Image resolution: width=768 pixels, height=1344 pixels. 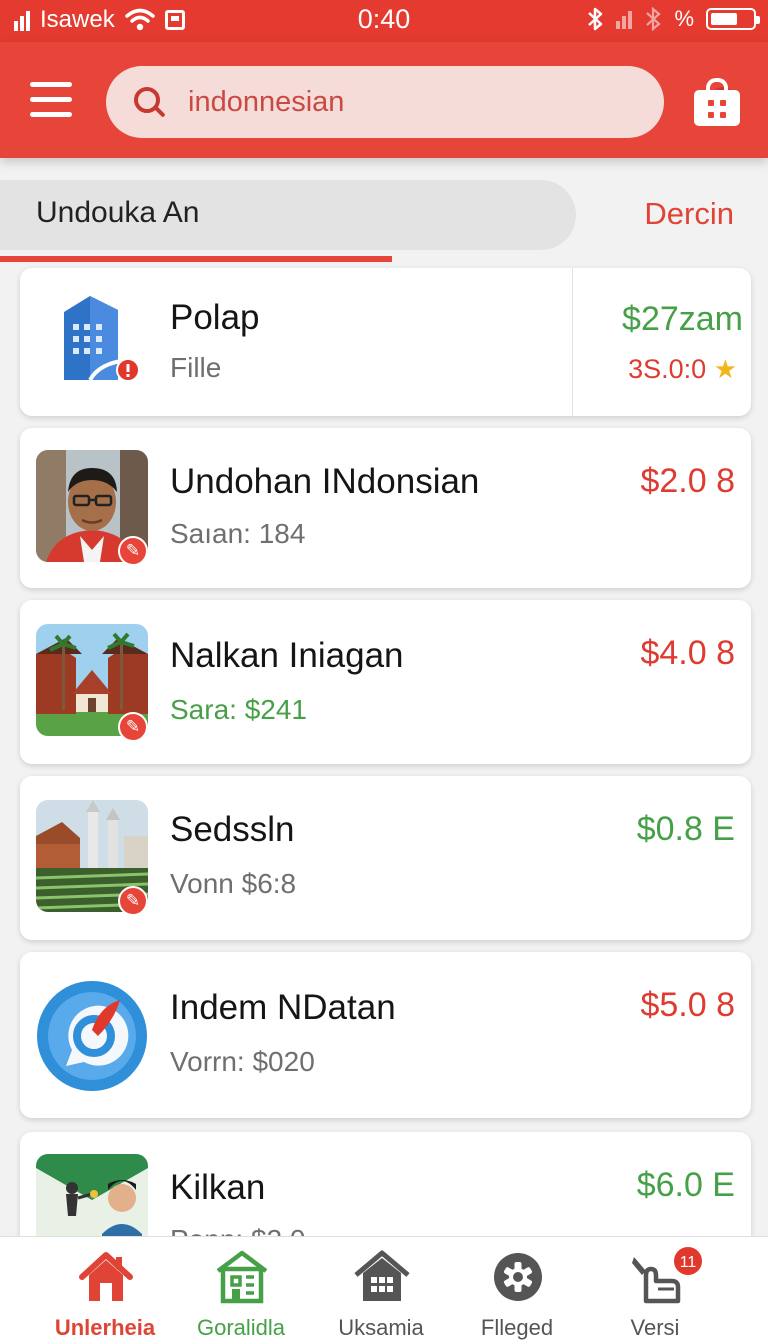 What do you see at coordinates (238, 533) in the screenshot?
I see `item-subtitle: Saıan: 184` at bounding box center [238, 533].